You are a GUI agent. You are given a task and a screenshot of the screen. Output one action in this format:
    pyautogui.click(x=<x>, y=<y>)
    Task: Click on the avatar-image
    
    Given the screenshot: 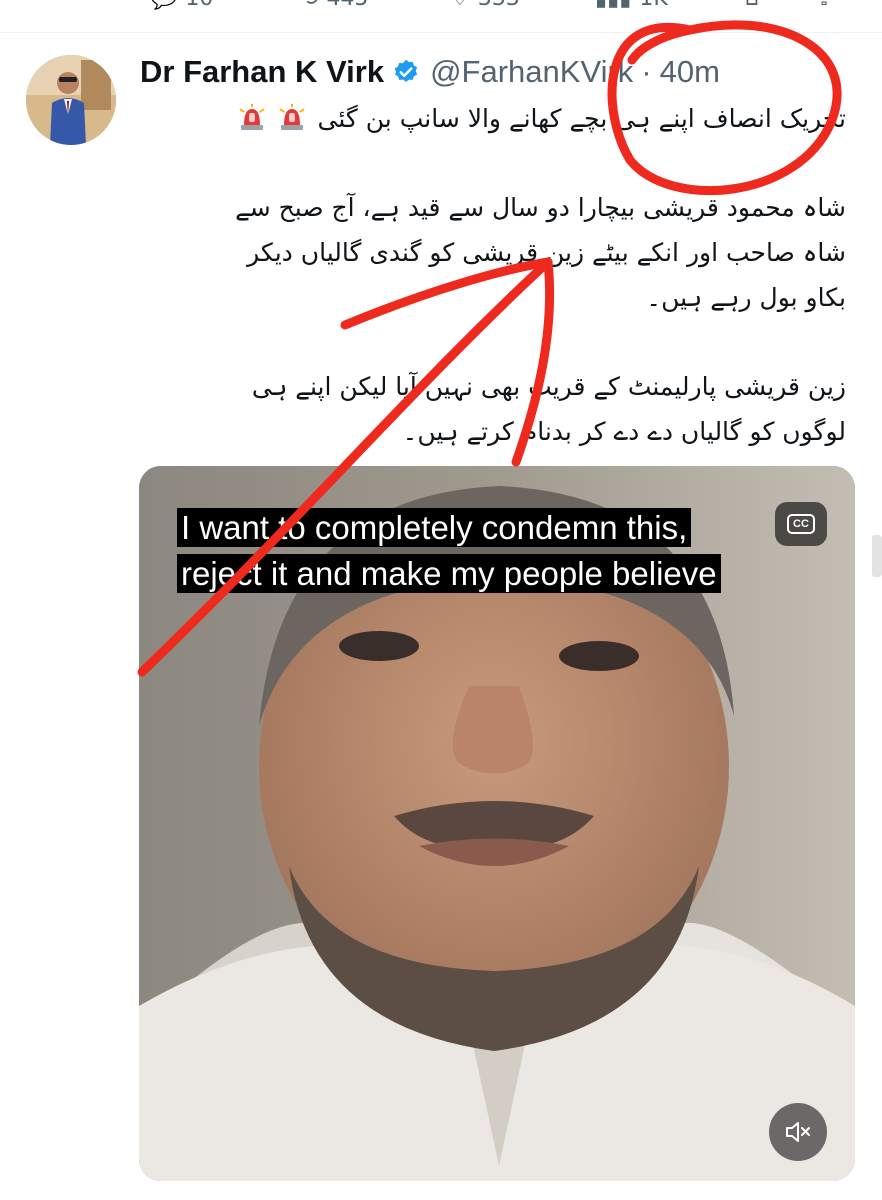 What is the action you would take?
    pyautogui.click(x=71, y=100)
    